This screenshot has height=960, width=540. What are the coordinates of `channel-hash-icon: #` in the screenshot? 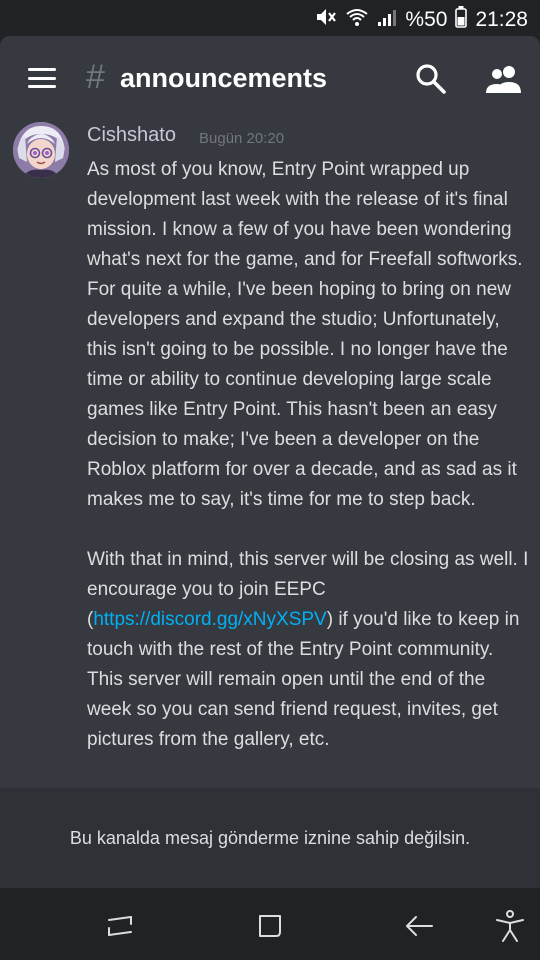 It's located at (95, 77).